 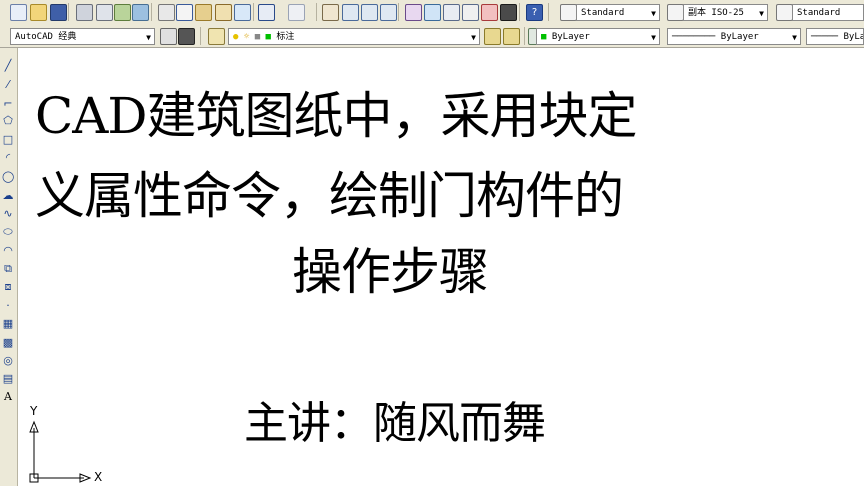 I want to click on standard-toolbar: ? Standard ▼ 副本 ISO-25 ▼ Standard, so click(x=432, y=13).